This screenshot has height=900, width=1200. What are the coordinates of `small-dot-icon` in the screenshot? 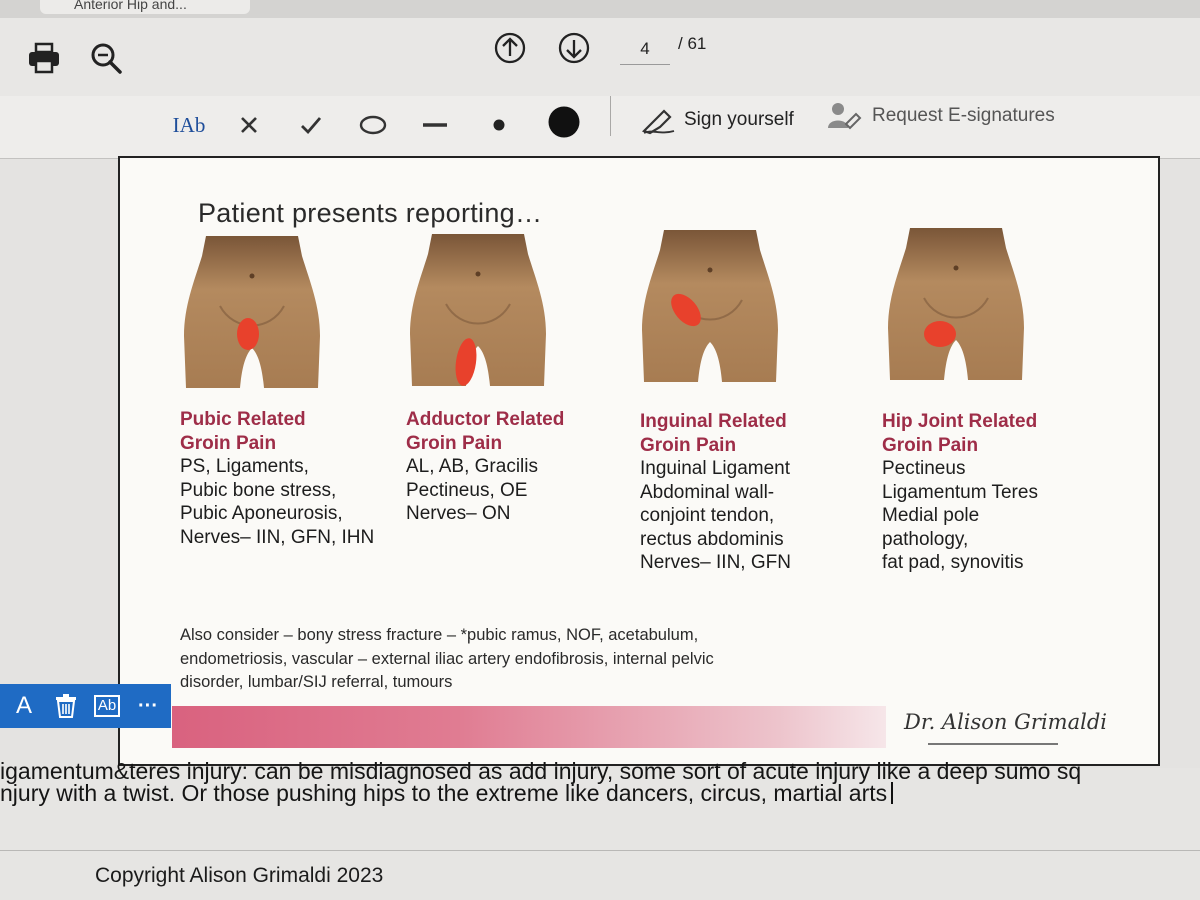 It's located at (499, 125).